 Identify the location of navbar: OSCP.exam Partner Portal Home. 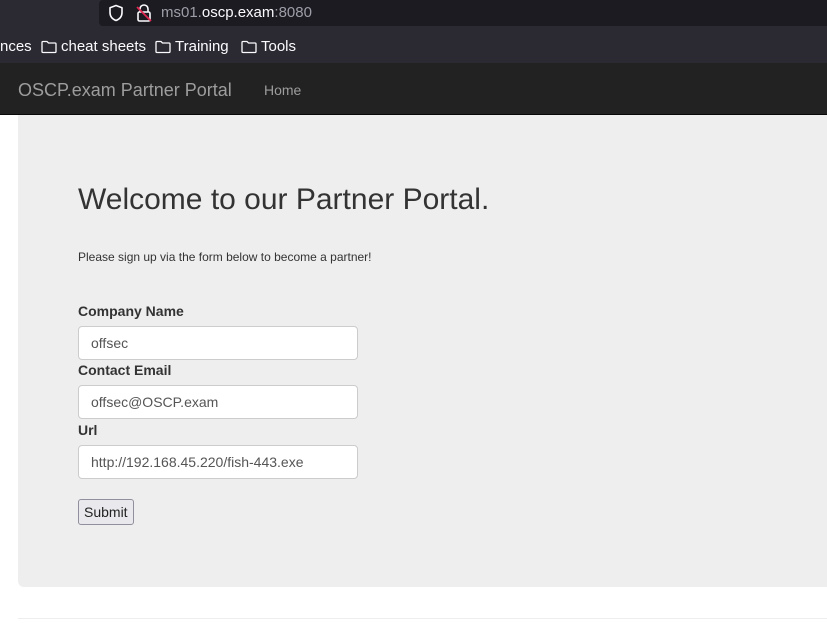
(413, 89).